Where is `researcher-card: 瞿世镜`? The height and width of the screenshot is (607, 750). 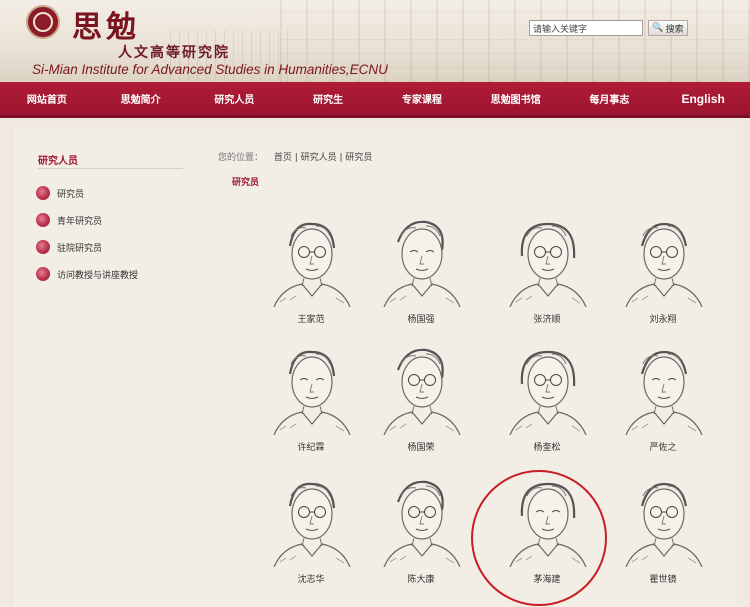
researcher-card: 瞿世镜 is located at coordinates (663, 539).